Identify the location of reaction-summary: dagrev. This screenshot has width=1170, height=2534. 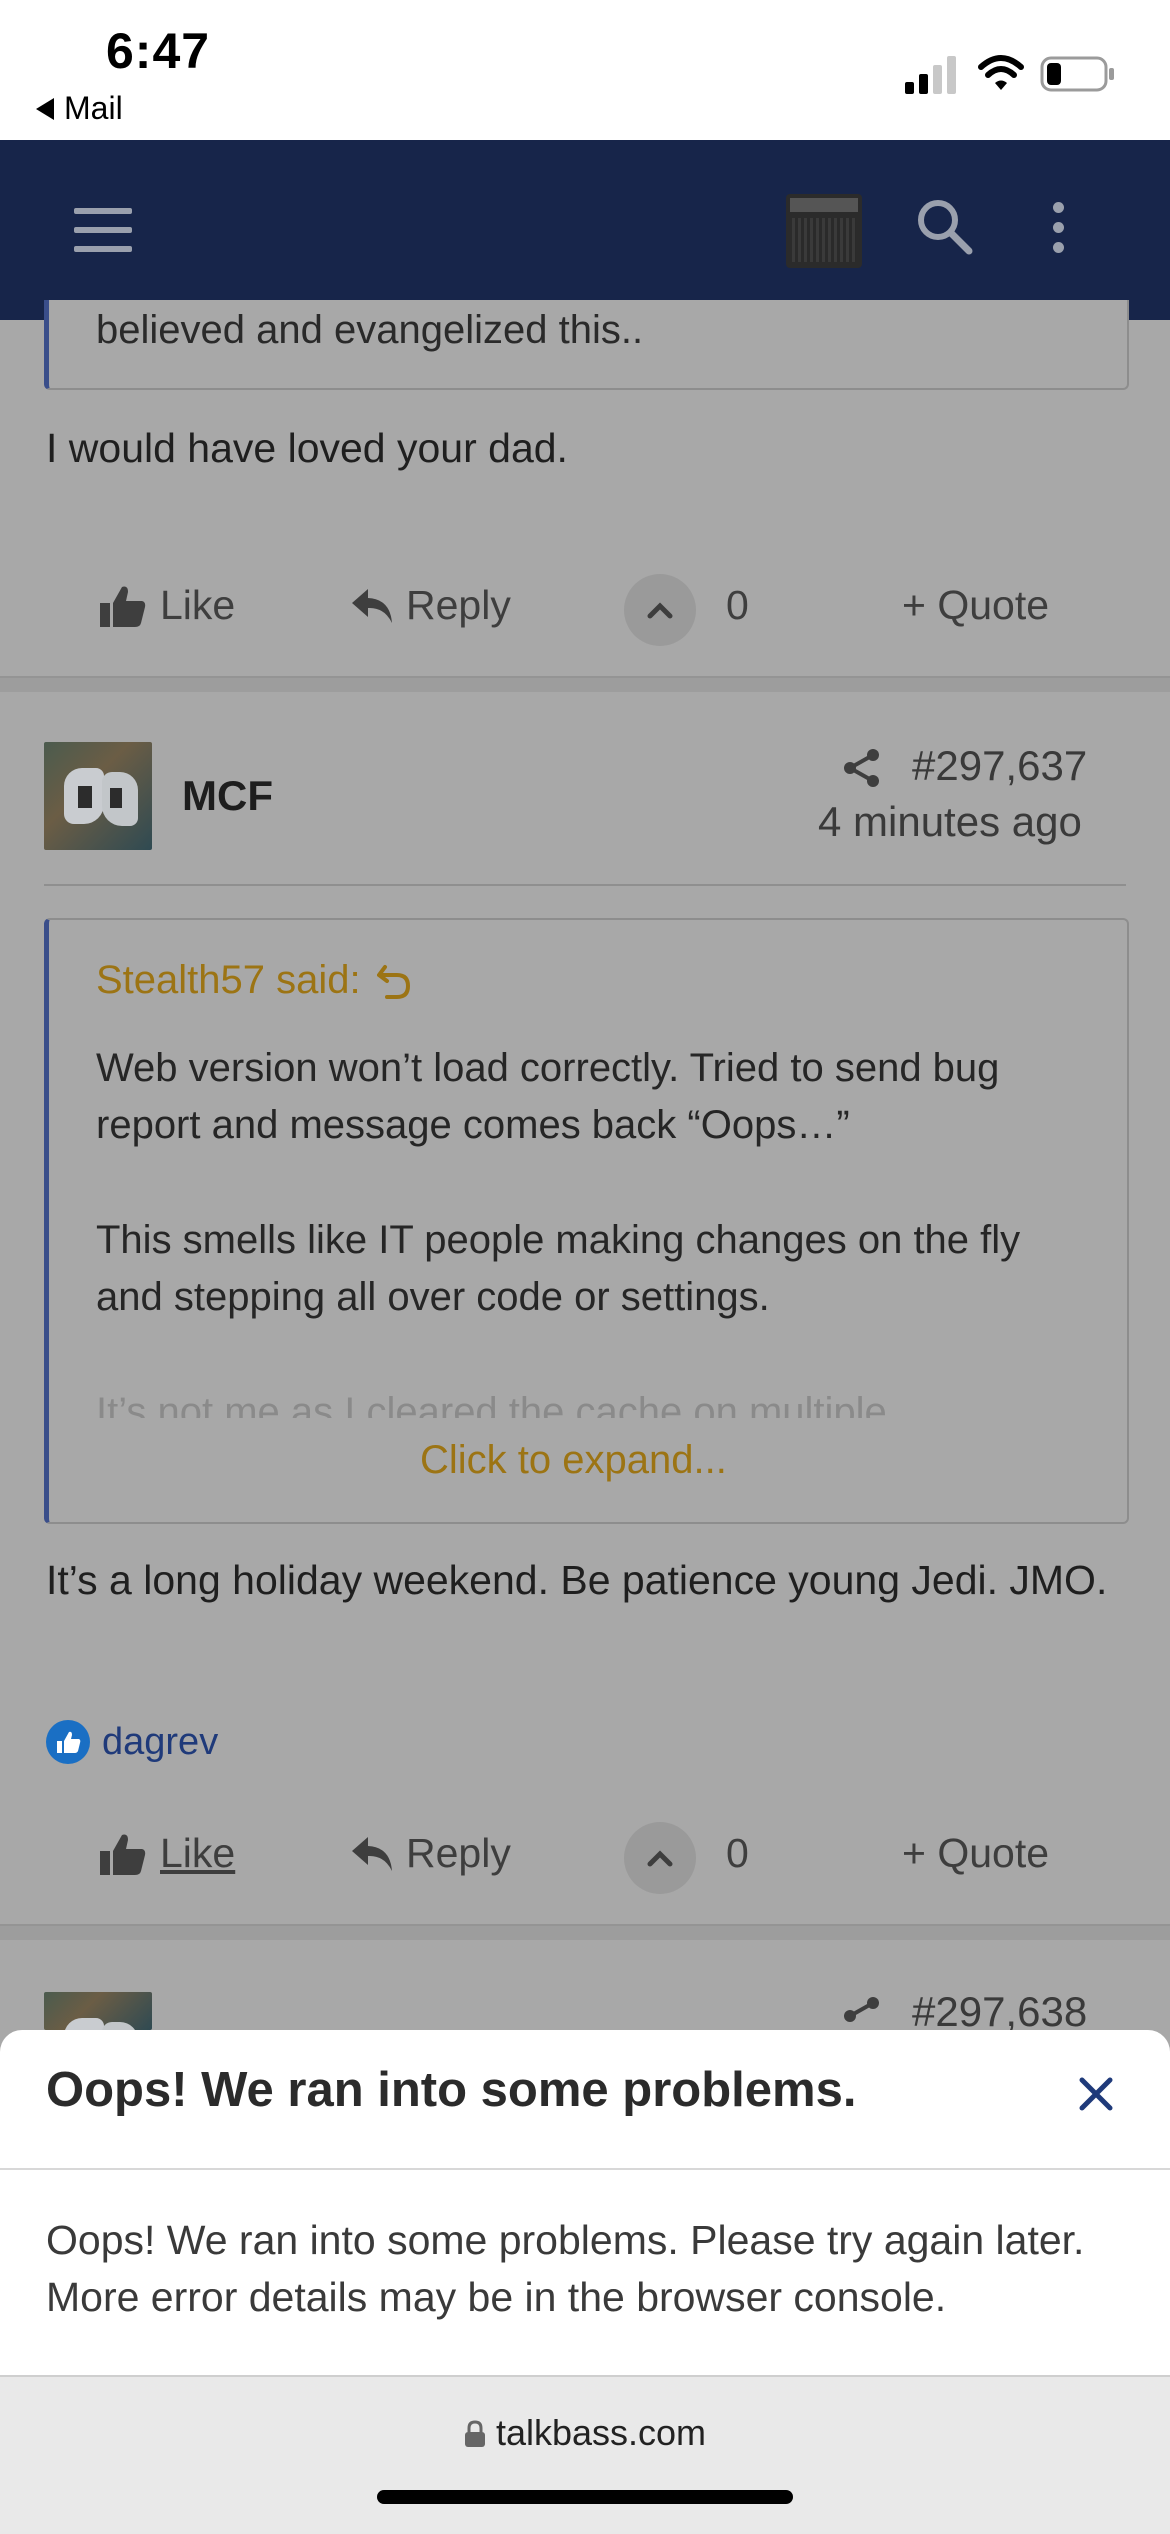
(132, 1742).